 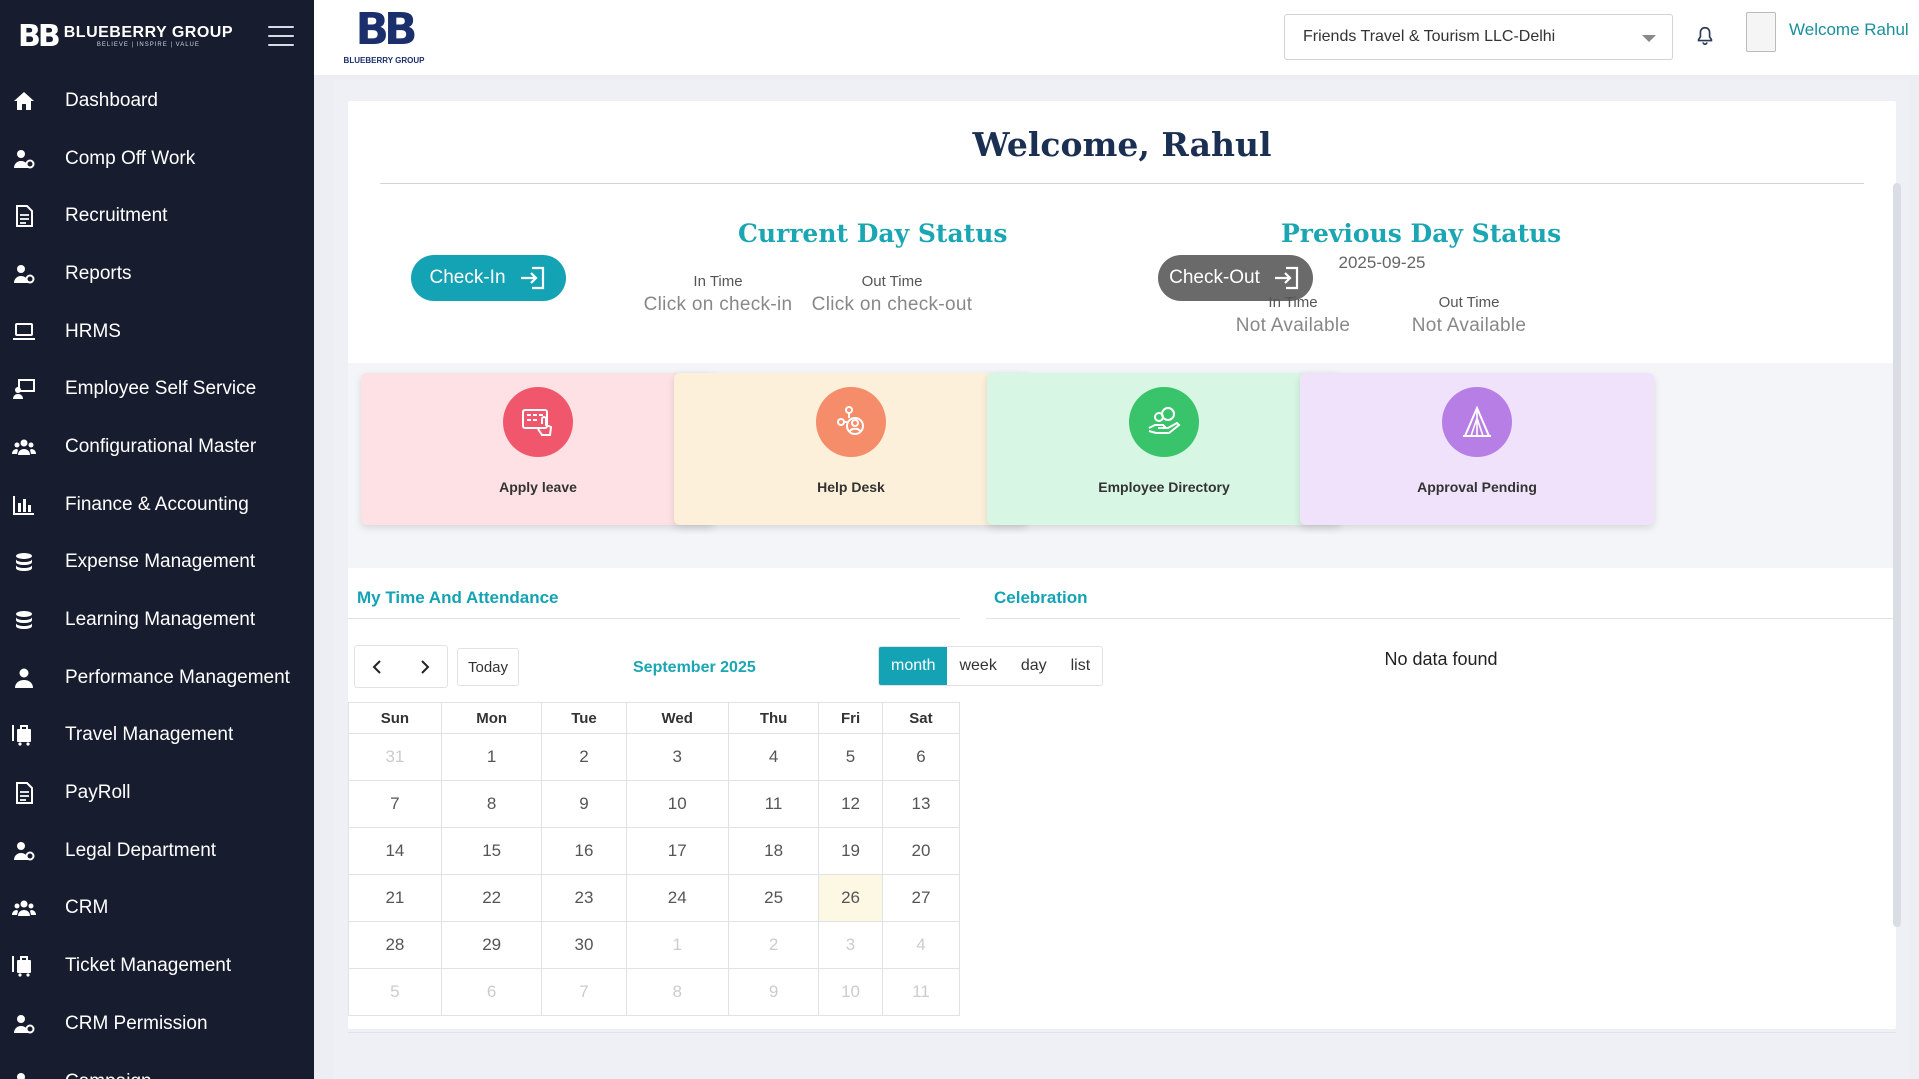 I want to click on weekday-header: Tue, so click(x=584, y=718).